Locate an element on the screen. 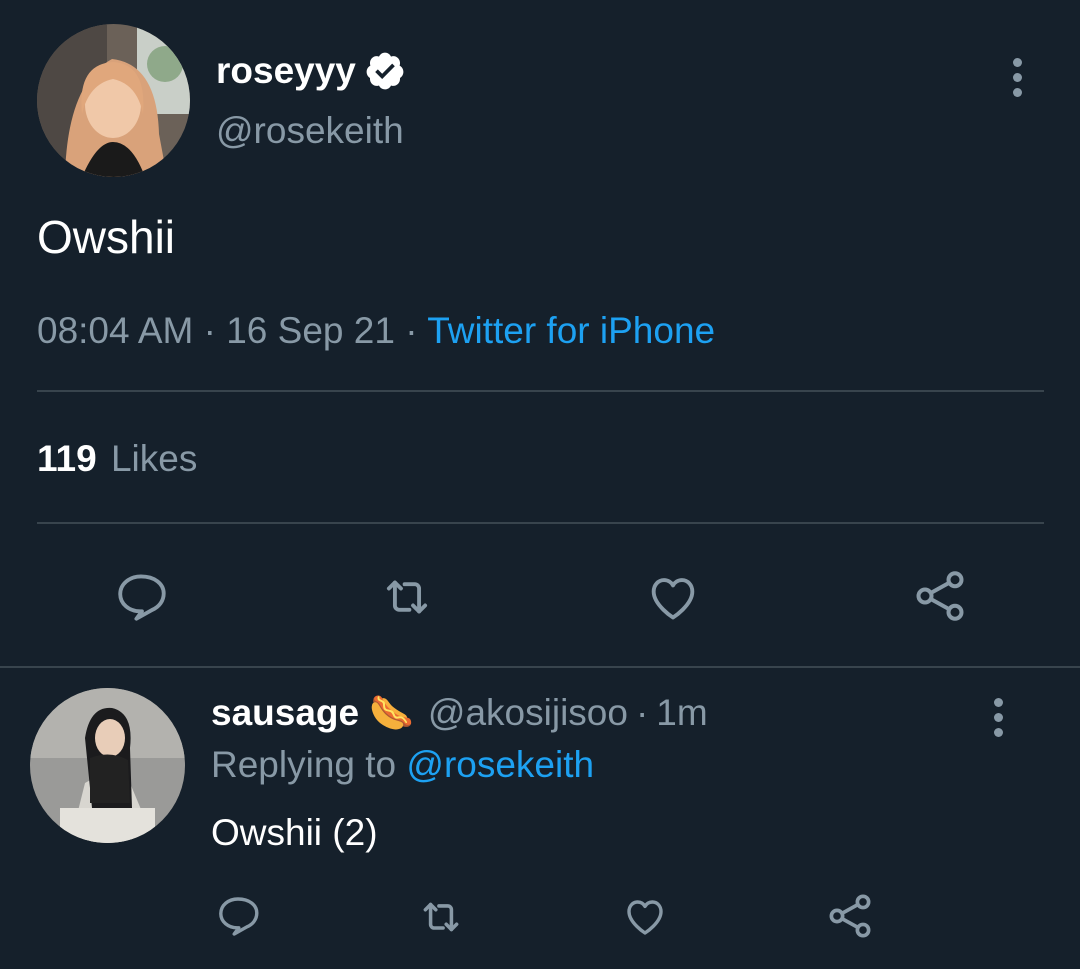 The image size is (1080, 969). replying-to-line: Replying to @rosekeith is located at coordinates (402, 765).